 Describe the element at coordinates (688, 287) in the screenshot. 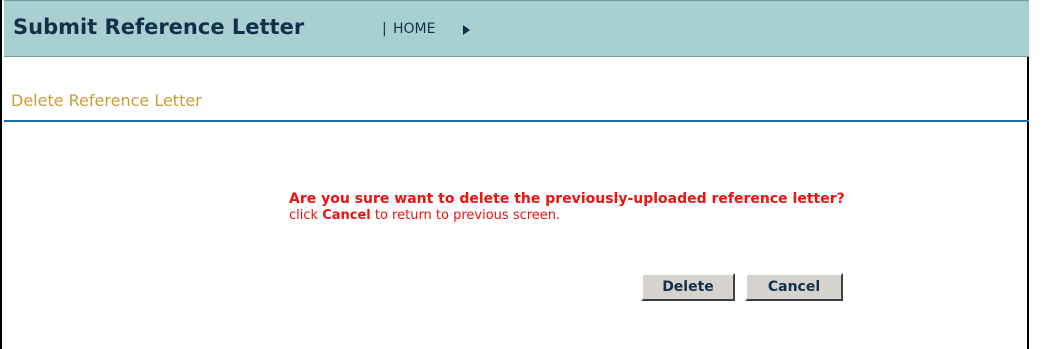

I see `delete-button: Delete` at that location.